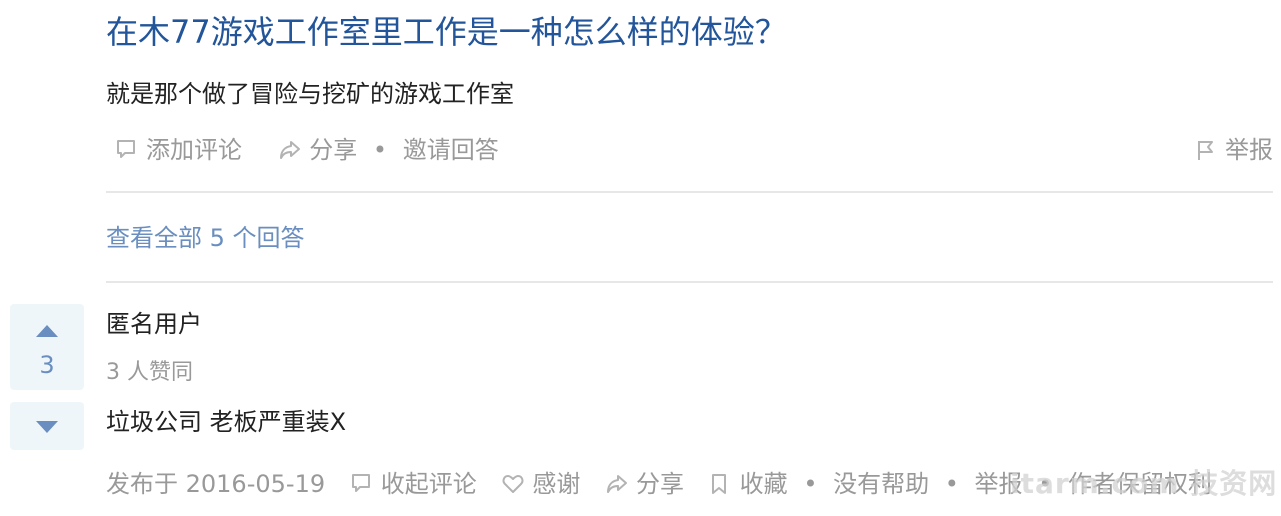 The image size is (1281, 516). What do you see at coordinates (689, 150) in the screenshot?
I see `question-meta-bar: 添加评论 分享 • 邀请回答 举报` at bounding box center [689, 150].